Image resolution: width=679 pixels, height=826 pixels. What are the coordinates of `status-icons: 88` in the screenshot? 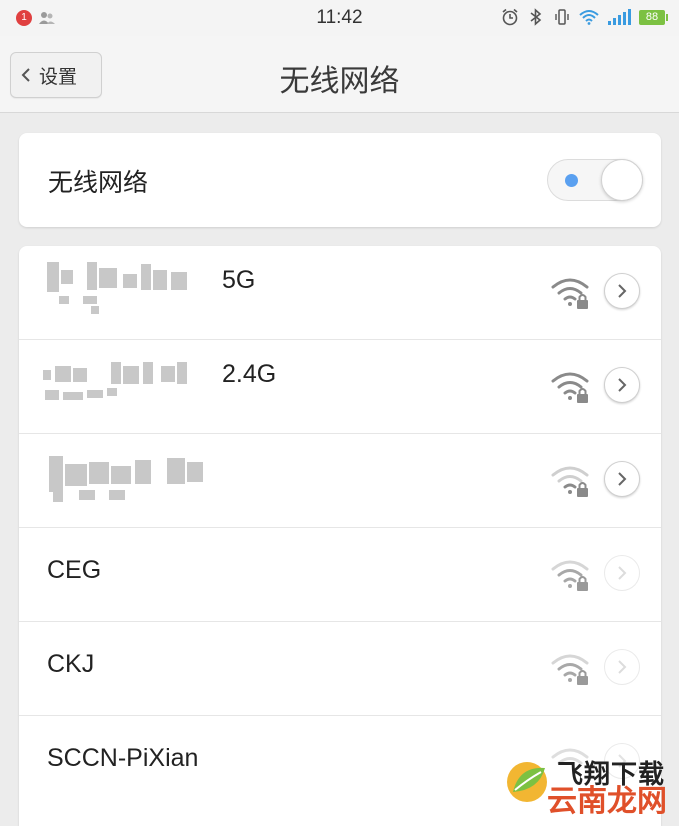 It's located at (584, 17).